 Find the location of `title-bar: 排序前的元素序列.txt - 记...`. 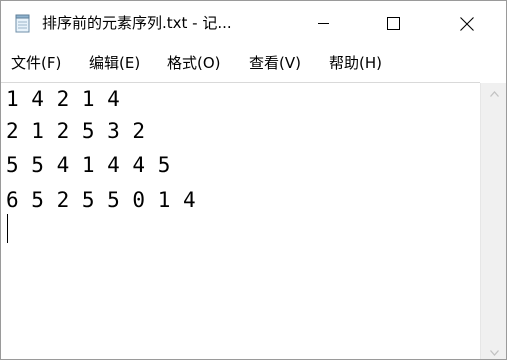

title-bar: 排序前的元素序列.txt - 记... is located at coordinates (253, 23).